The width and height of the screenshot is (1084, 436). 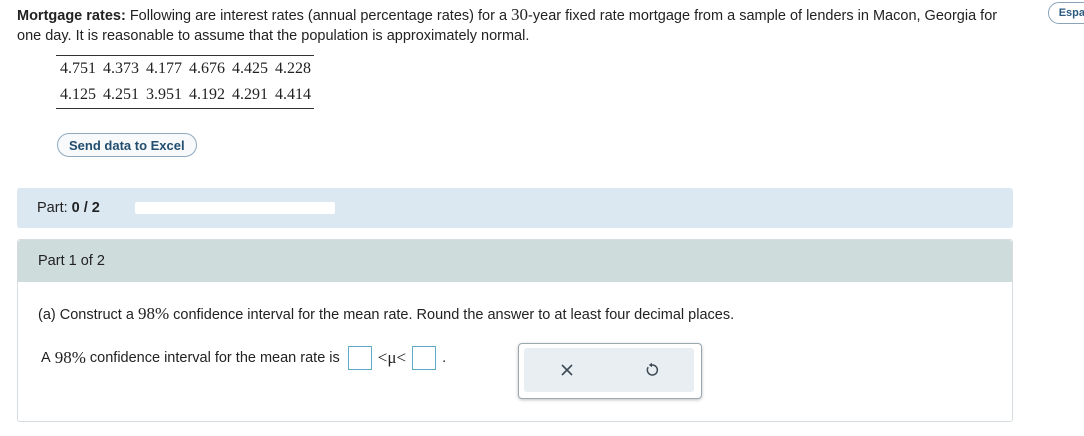 I want to click on answer-tools-panel, so click(x=610, y=371).